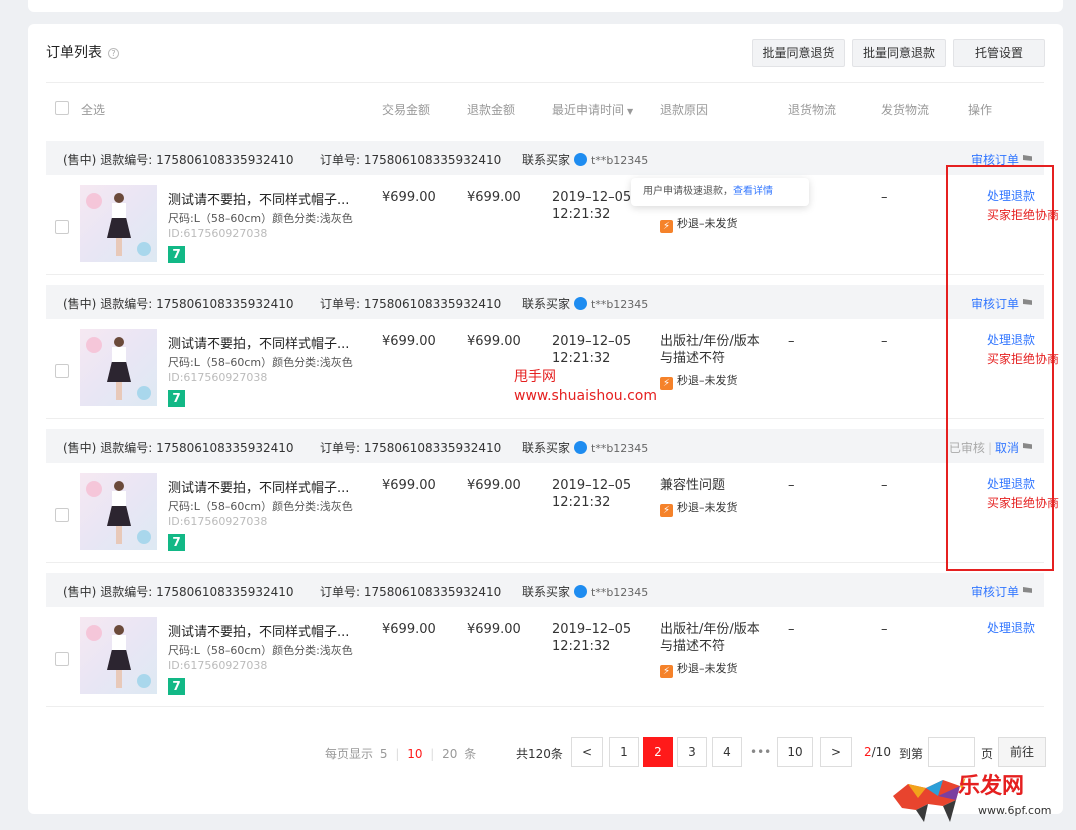 Image resolution: width=1076 pixels, height=830 pixels. Describe the element at coordinates (491, 110) in the screenshot. I see `col-refund-amount: 退款金额` at that location.